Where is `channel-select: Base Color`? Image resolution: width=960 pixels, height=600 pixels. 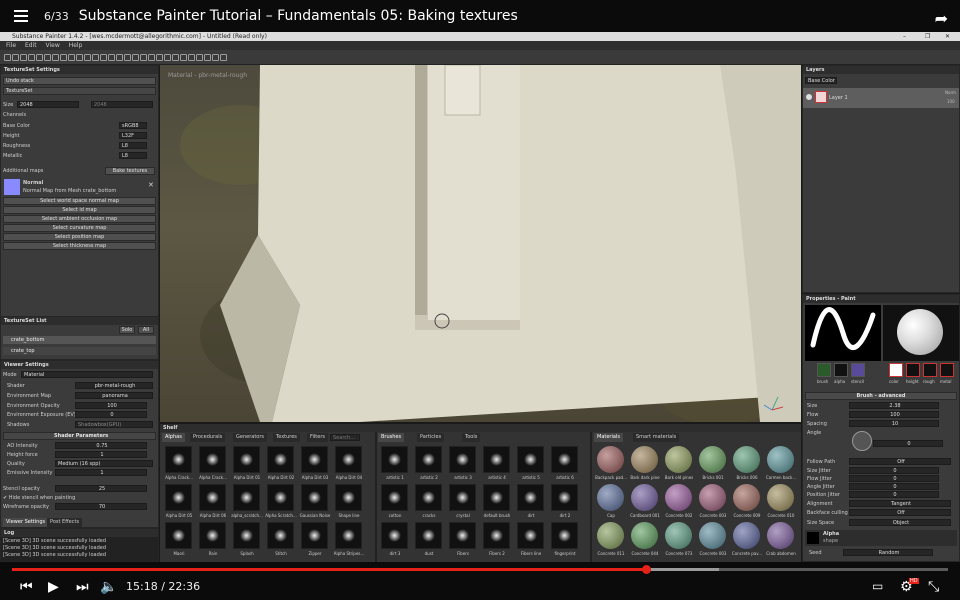 channel-select: Base Color is located at coordinates (821, 80).